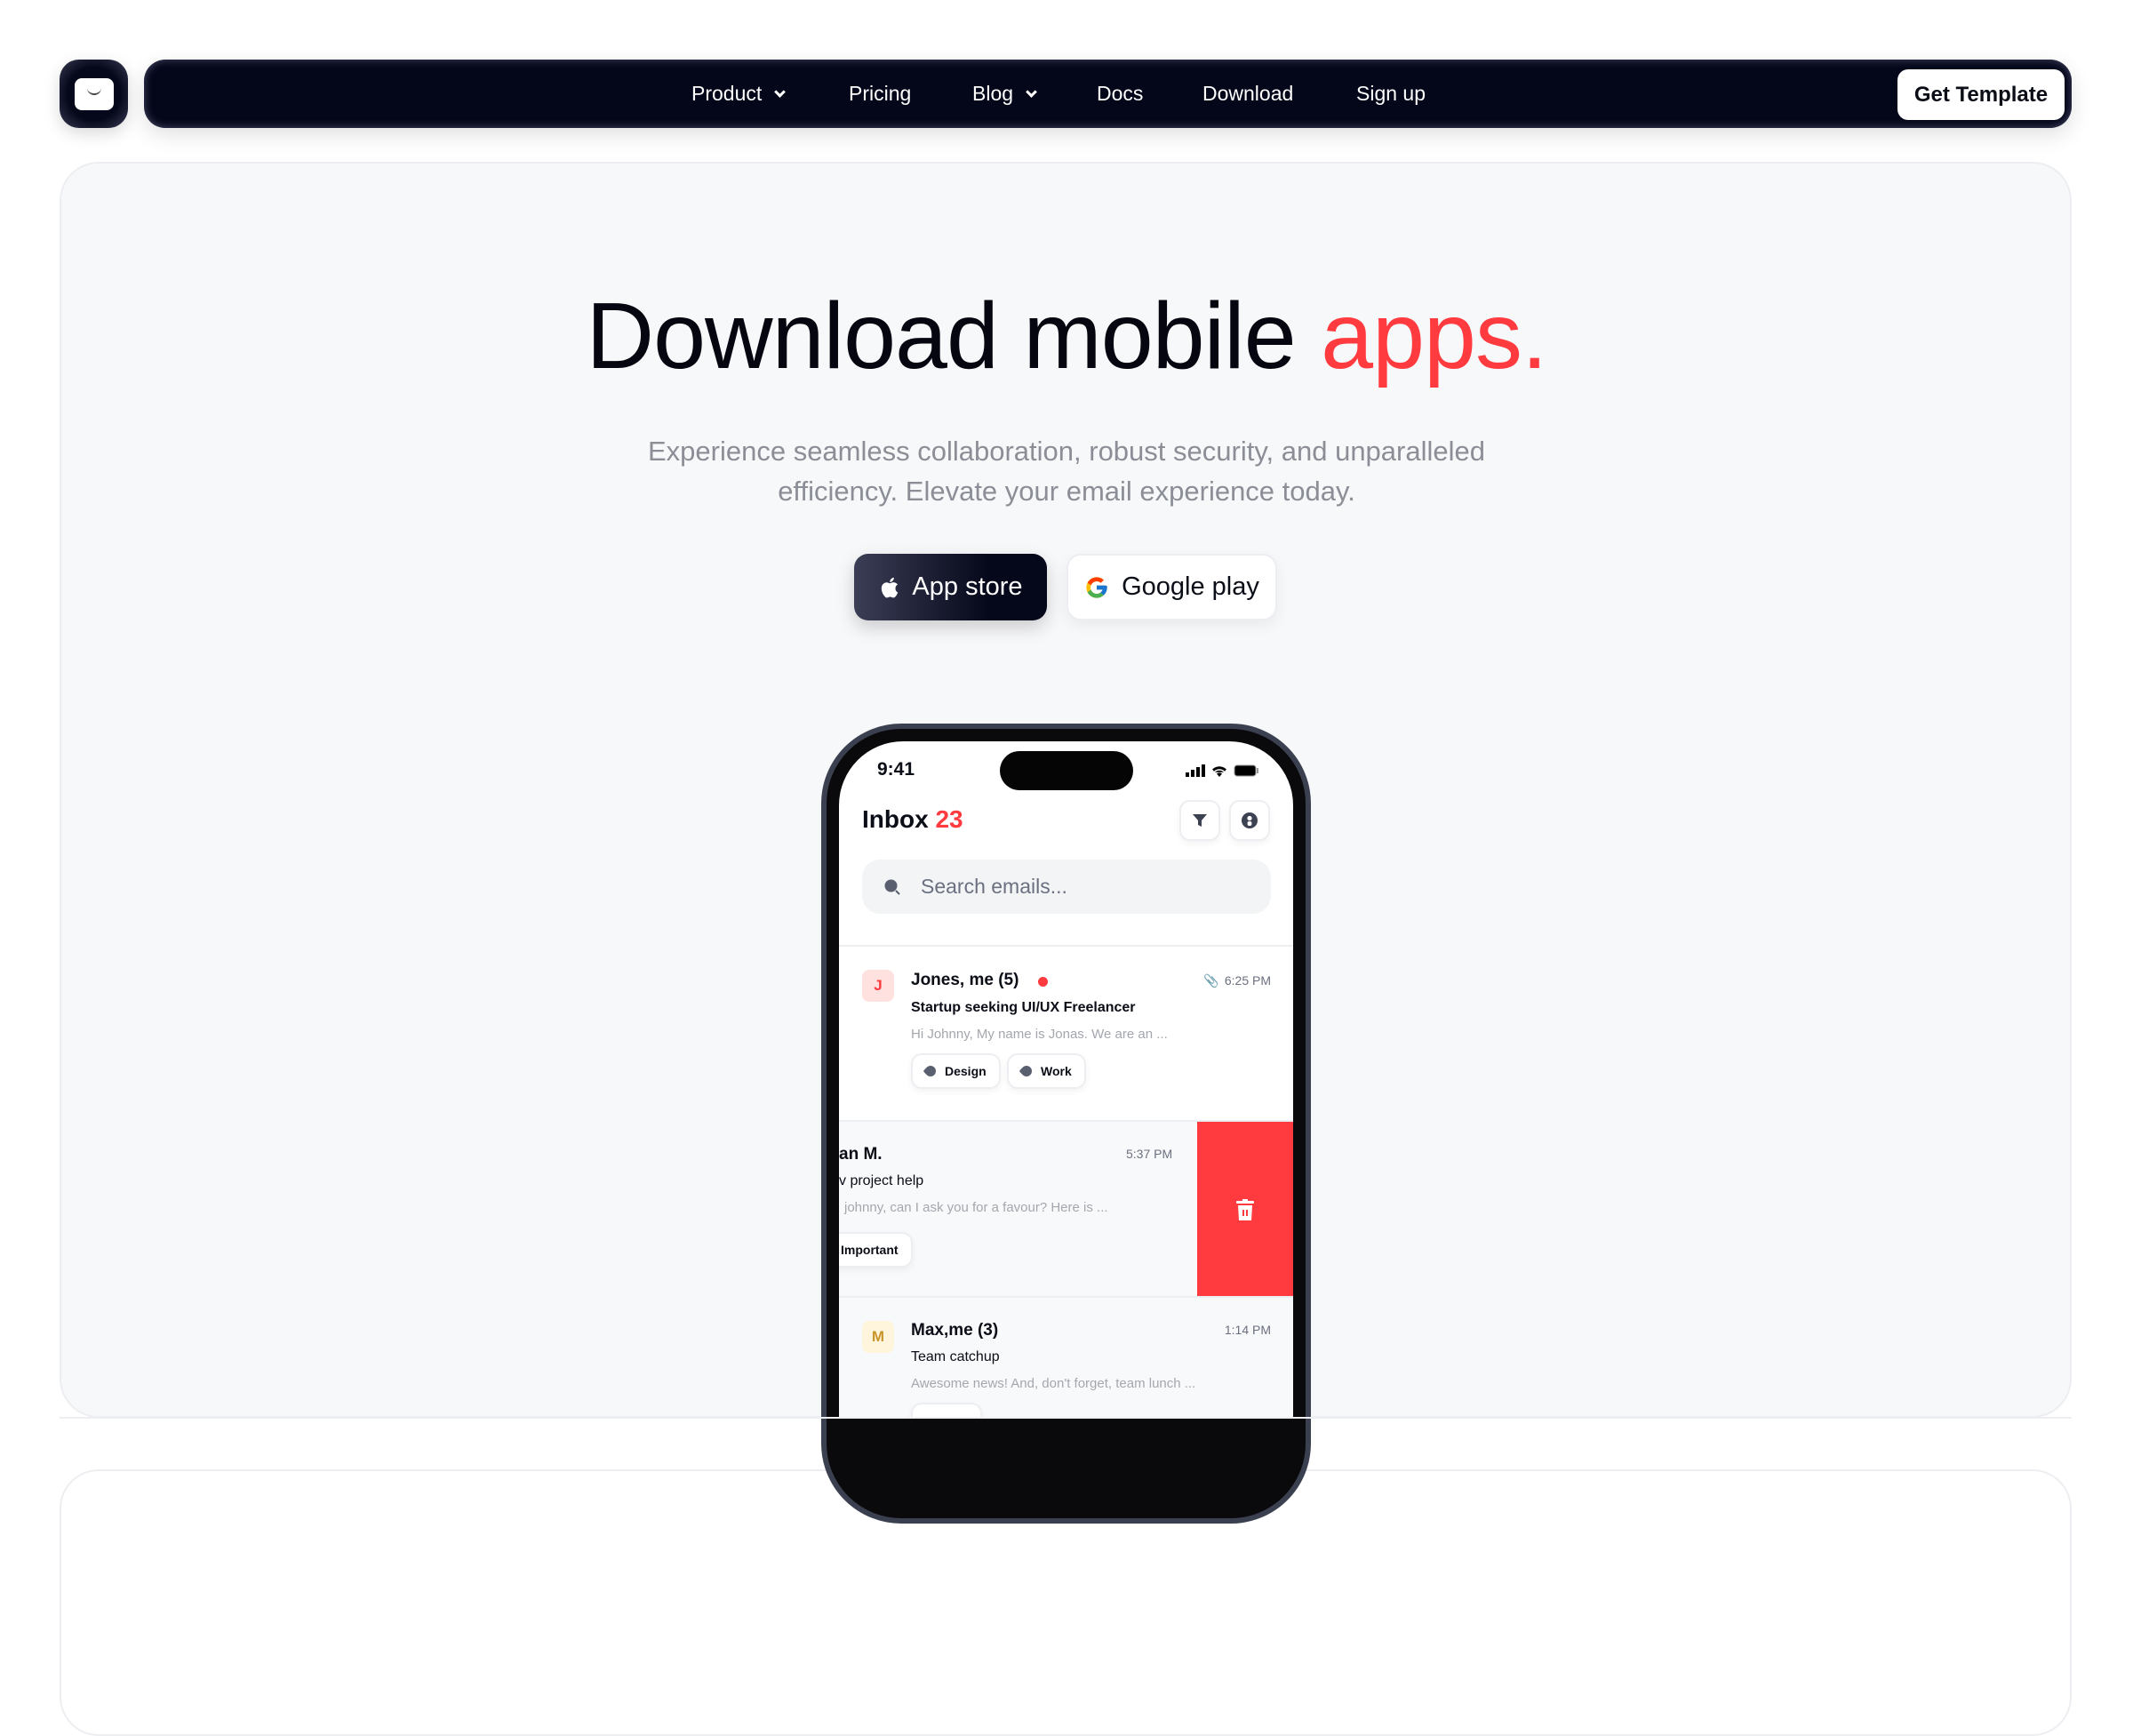 The width and height of the screenshot is (2133, 1736). Describe the element at coordinates (966, 1071) in the screenshot. I see `tag-label: Design` at that location.